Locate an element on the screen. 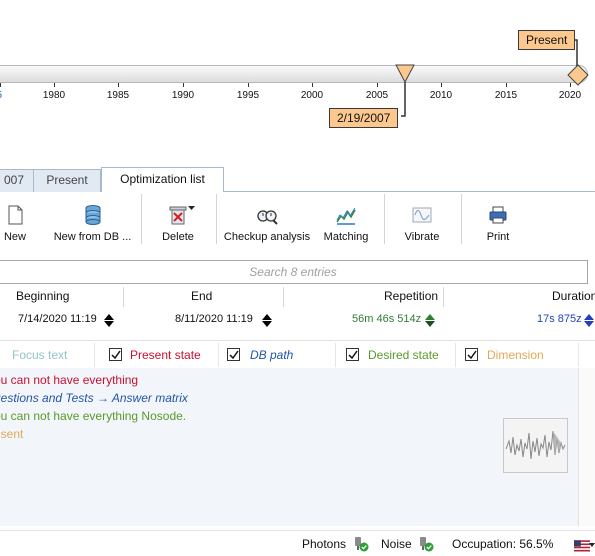  timeline-year-label: 2020 is located at coordinates (570, 95).